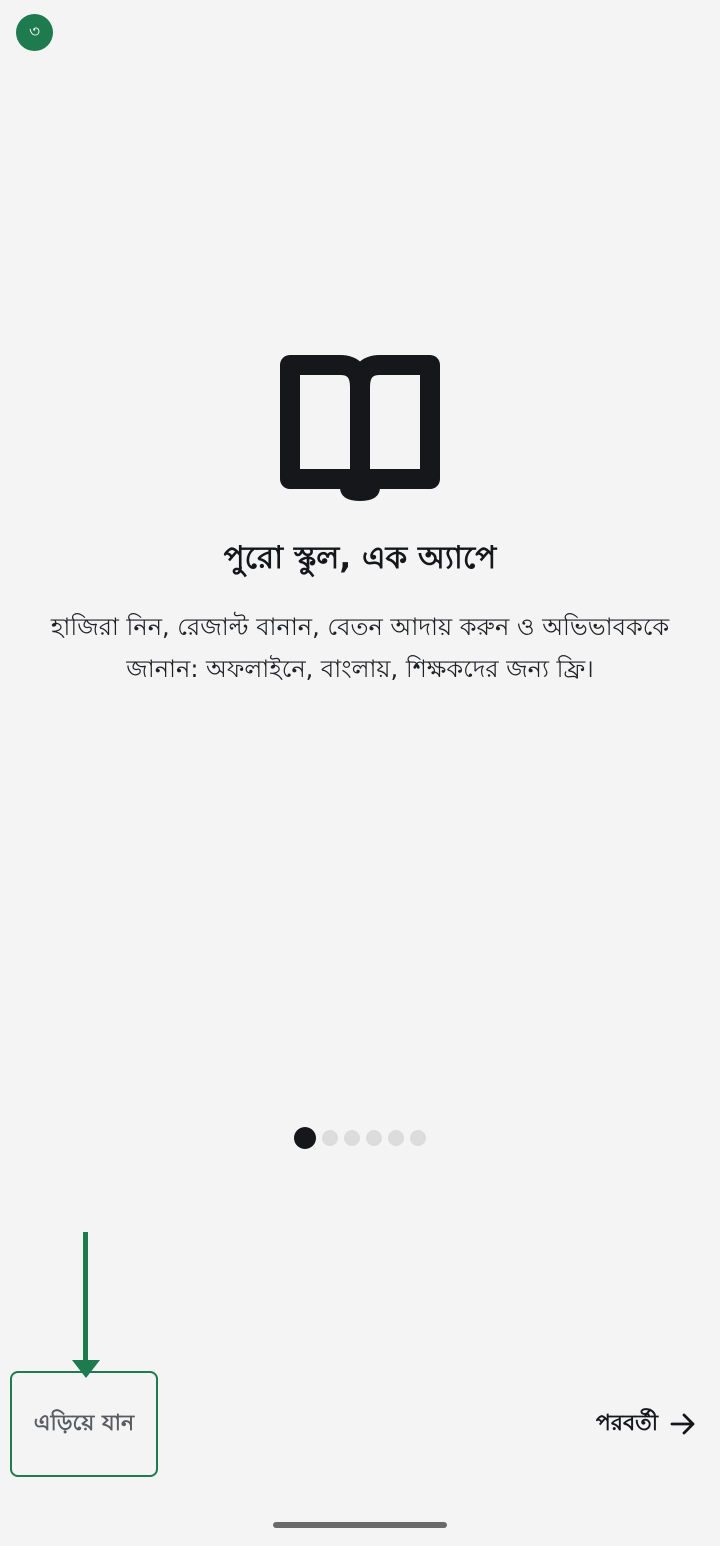 The height and width of the screenshot is (1546, 720). What do you see at coordinates (626, 1423) in the screenshot?
I see `next-button-label: পরবর্তী` at bounding box center [626, 1423].